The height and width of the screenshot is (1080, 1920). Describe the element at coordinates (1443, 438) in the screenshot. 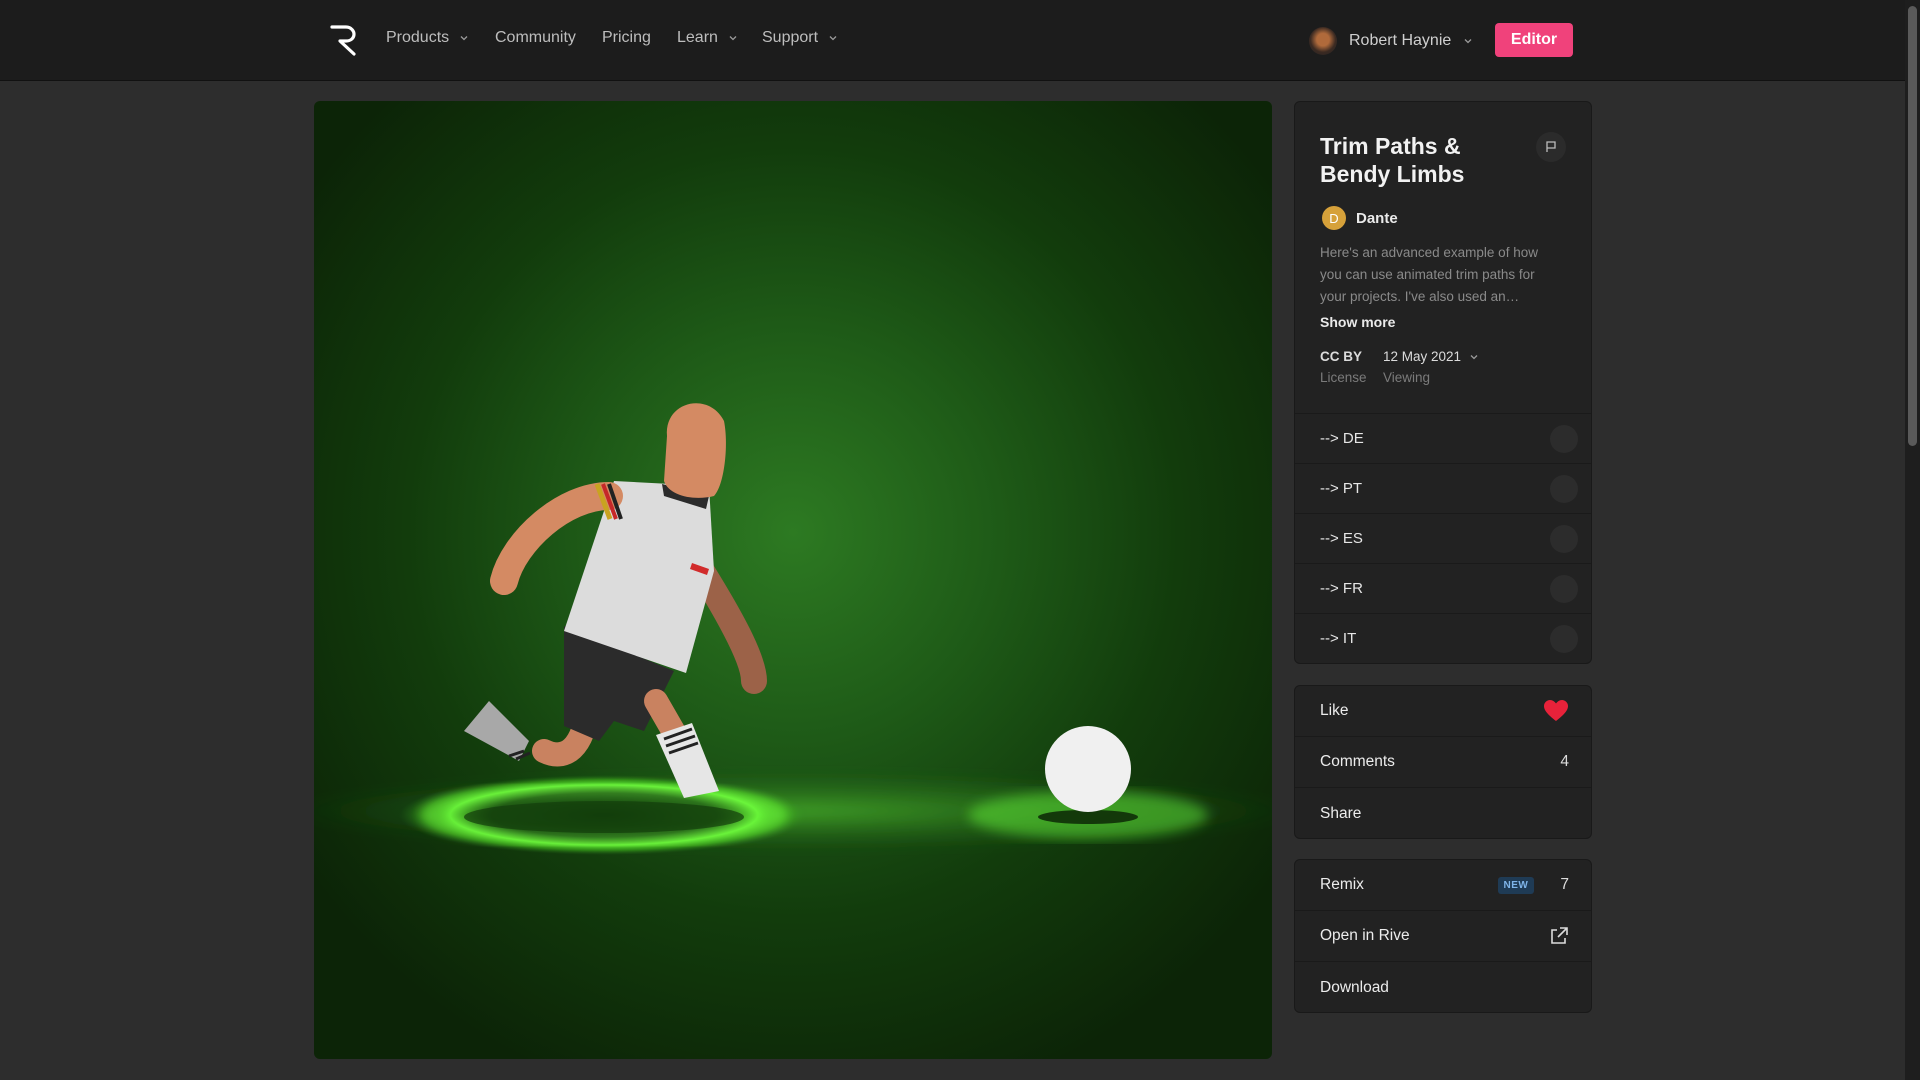

I see `language-item: --> DE` at that location.